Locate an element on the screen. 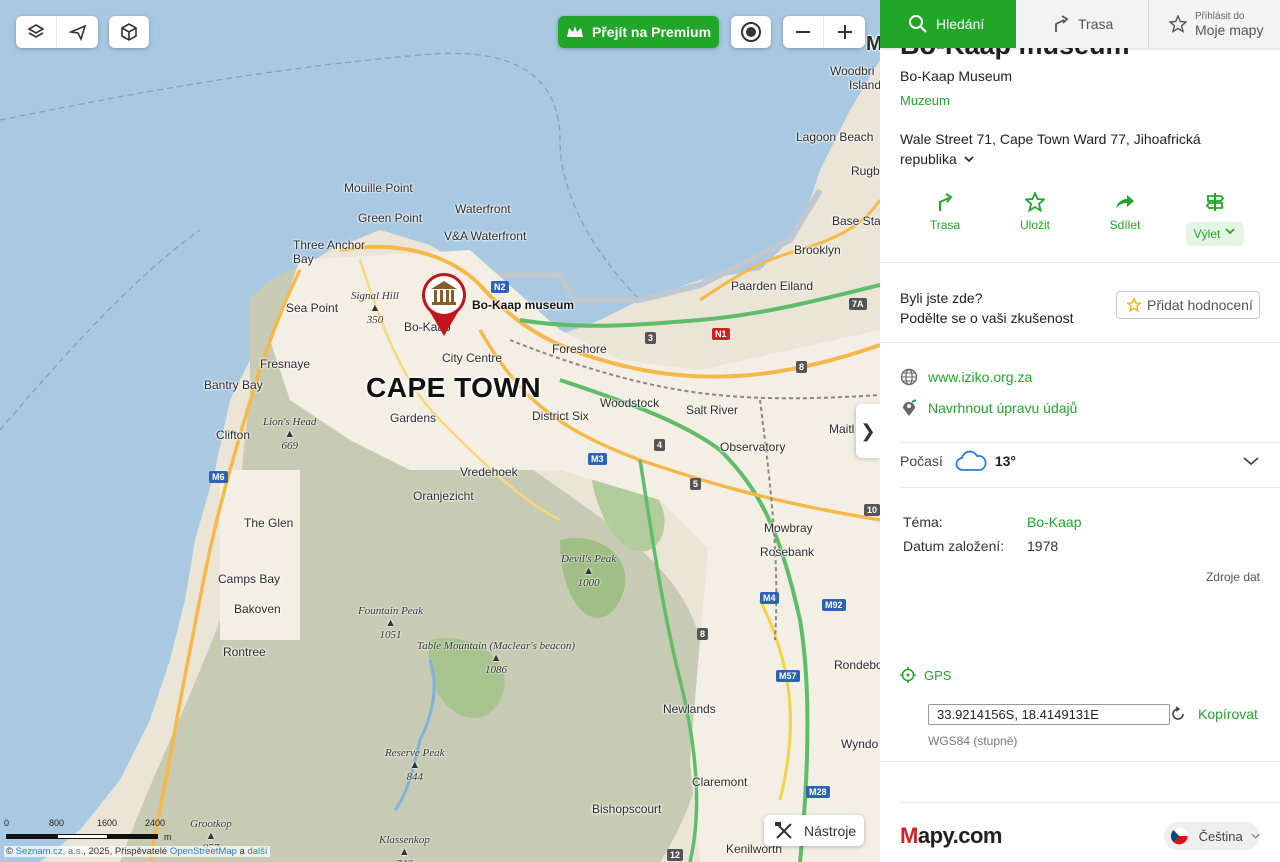  place-label: Mouille Point is located at coordinates (378, 188).